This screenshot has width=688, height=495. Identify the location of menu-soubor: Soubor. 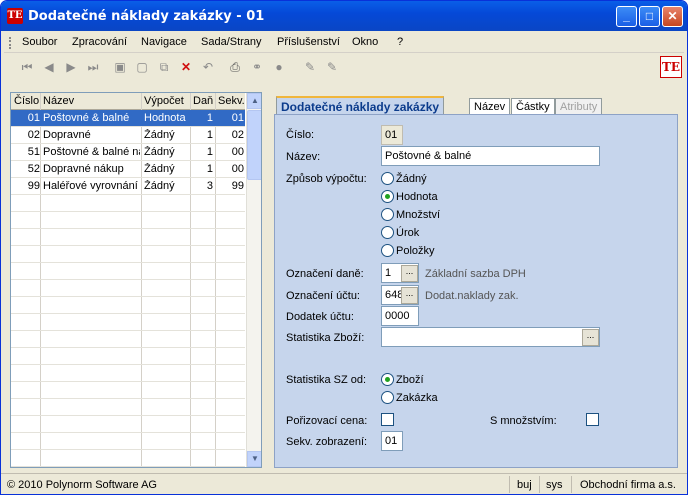
(39, 42).